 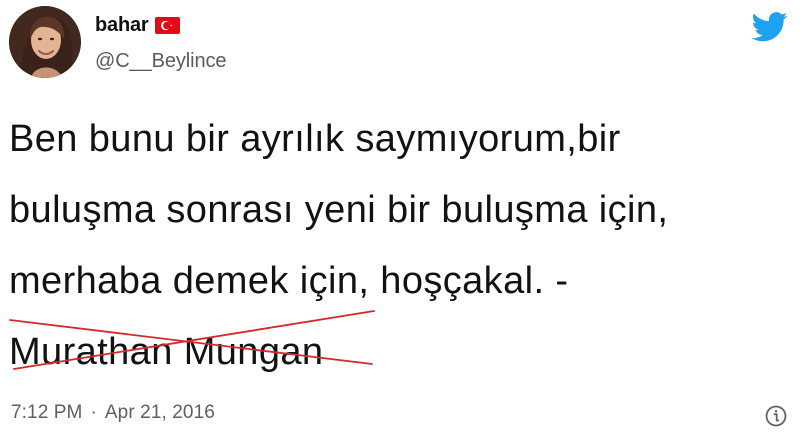 I want to click on tweet-meta: 7:12 PM · Apr 21, 2016, so click(x=113, y=413).